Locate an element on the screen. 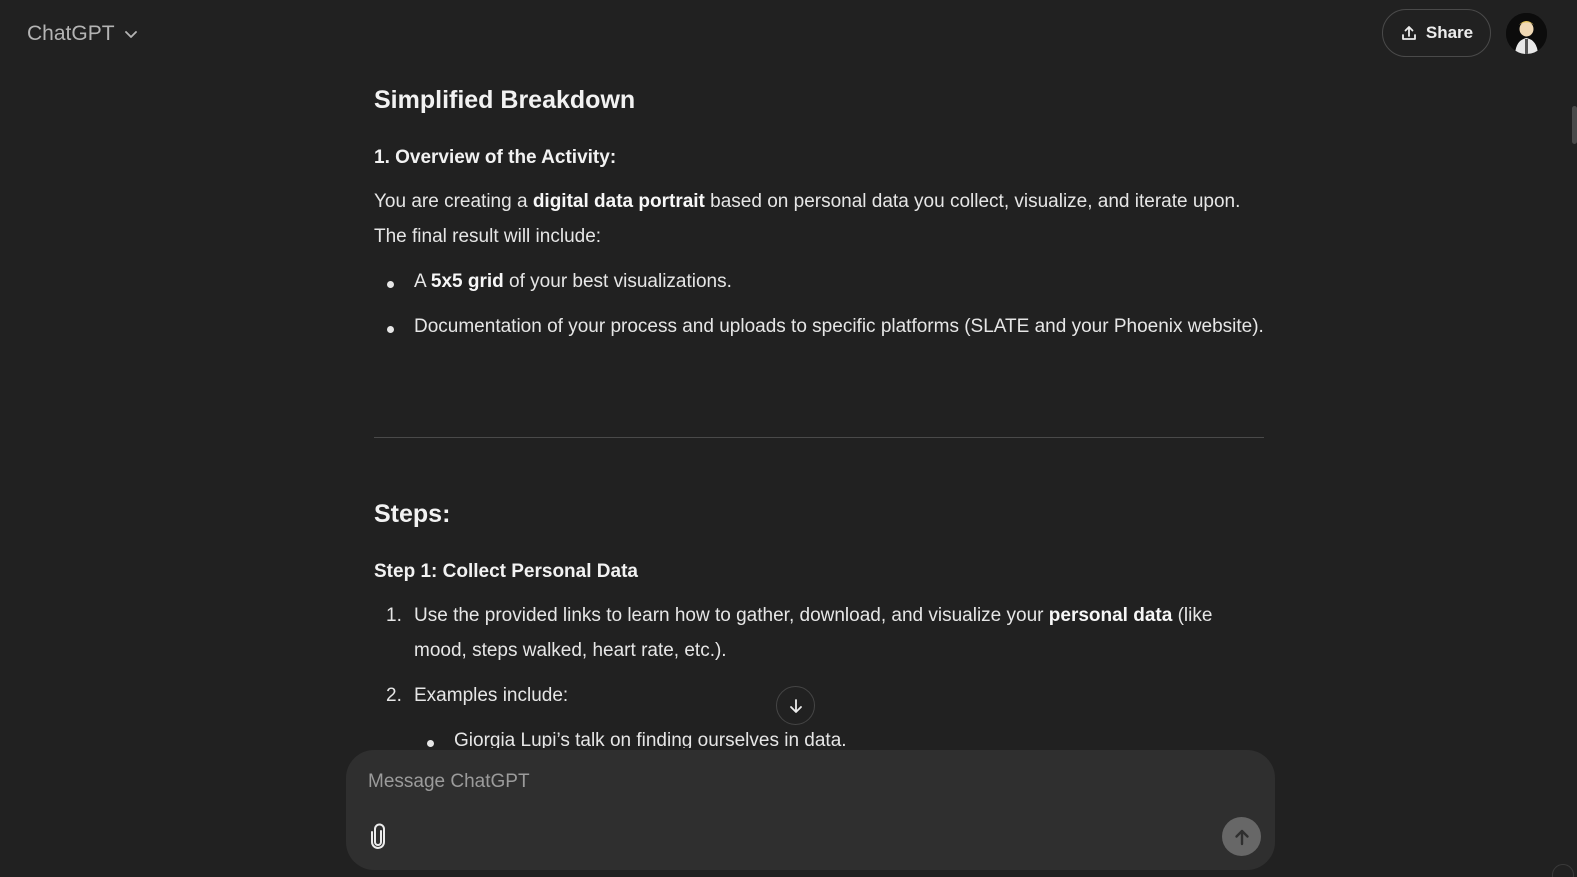  section-heading-breakdown: Simplified Breakdown is located at coordinates (505, 100).